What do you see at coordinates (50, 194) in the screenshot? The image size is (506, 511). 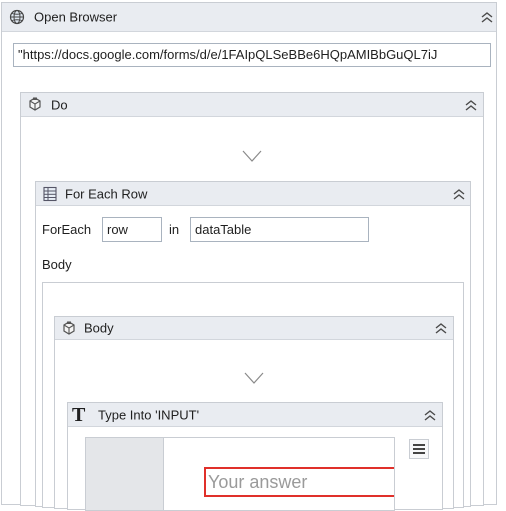 I see `table-icon` at bounding box center [50, 194].